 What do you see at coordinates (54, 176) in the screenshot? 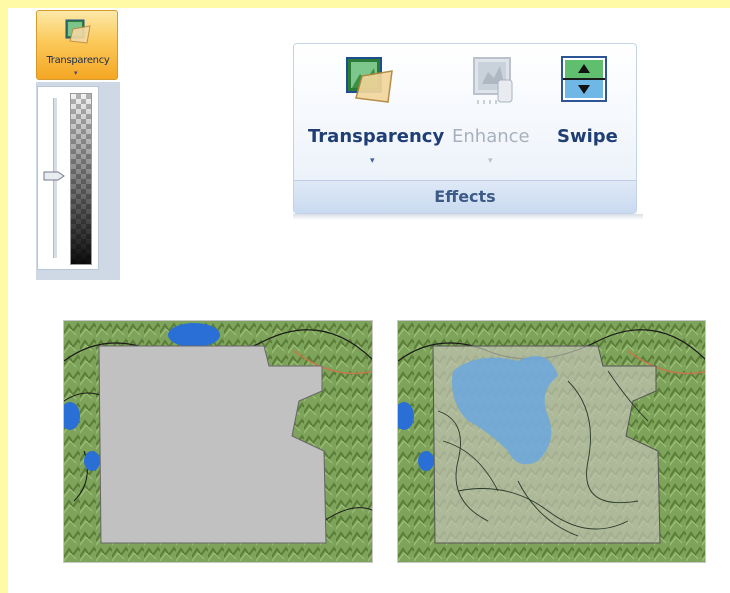
I see `transparency-slider-thumb` at bounding box center [54, 176].